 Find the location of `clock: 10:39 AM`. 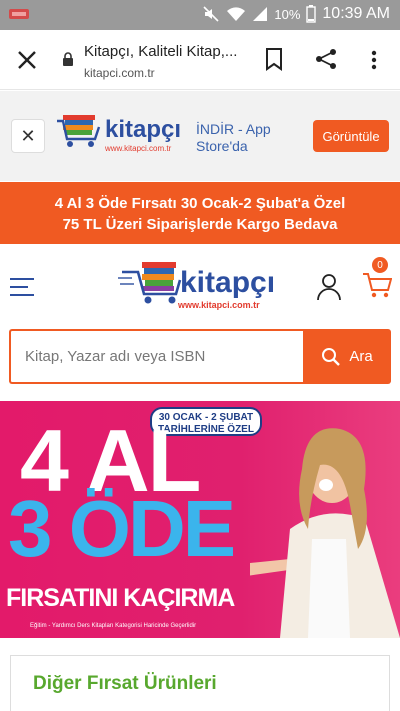

clock: 10:39 AM is located at coordinates (356, 13).